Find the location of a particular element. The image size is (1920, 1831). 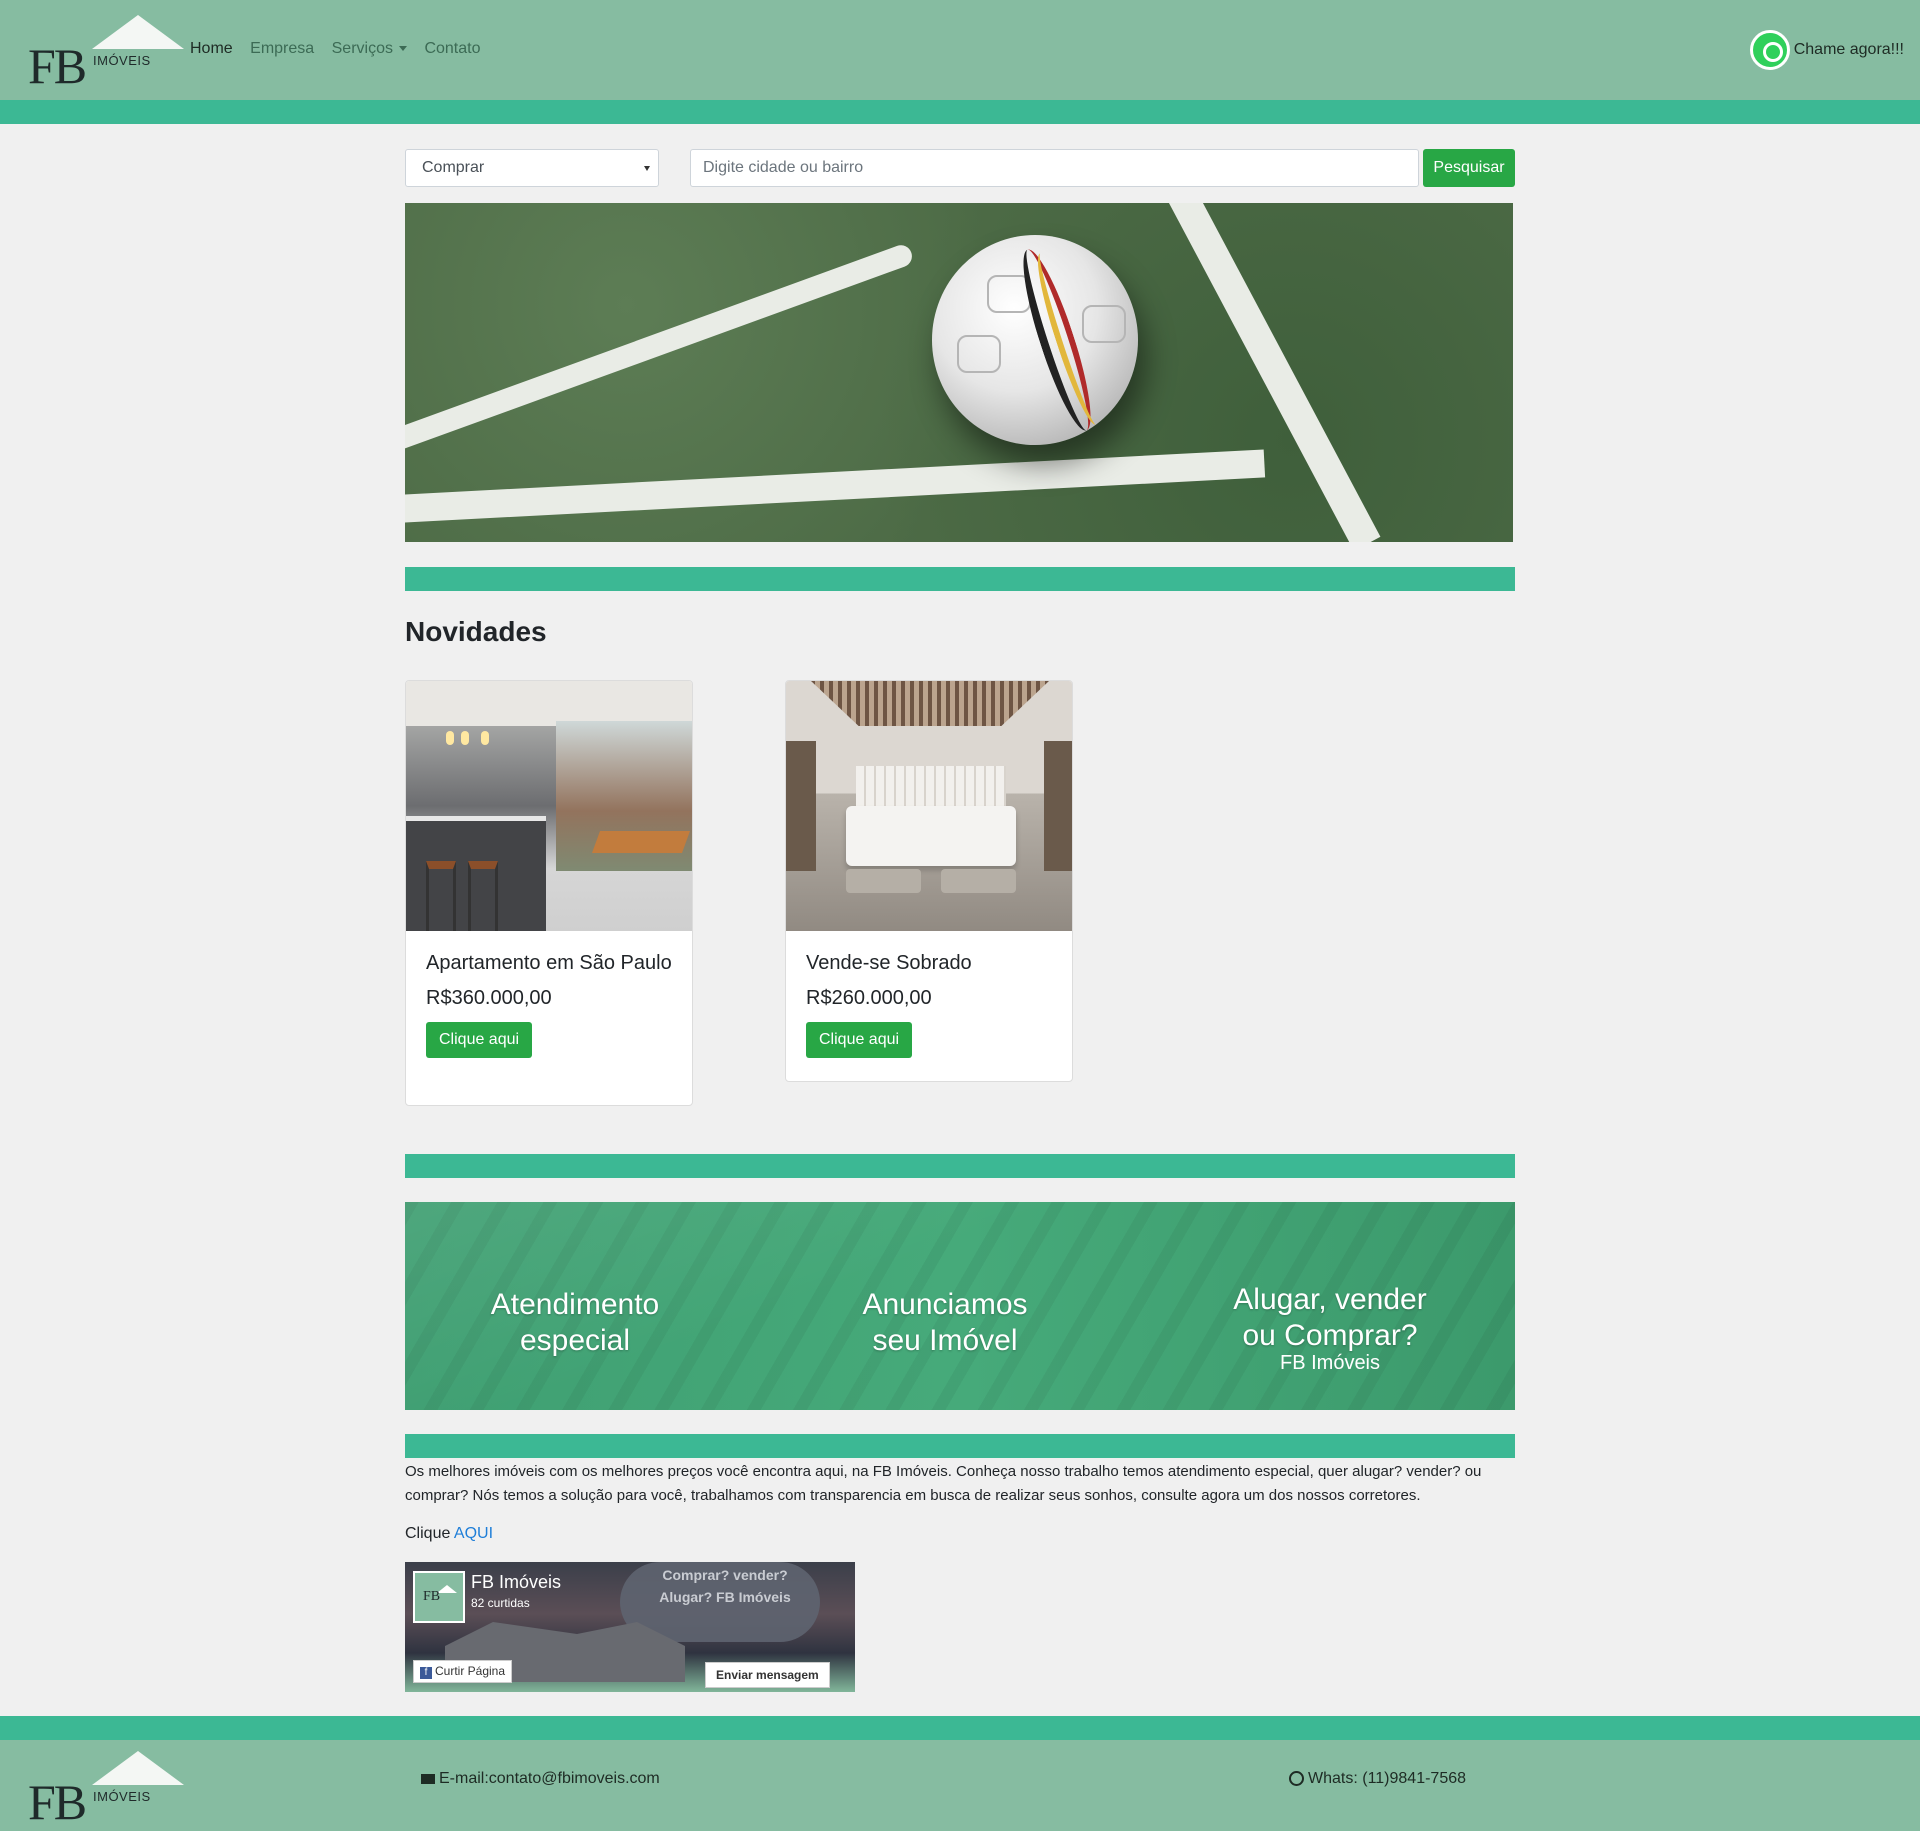

whatsapp-cta-label: Chame agora!!! is located at coordinates (1848, 49).